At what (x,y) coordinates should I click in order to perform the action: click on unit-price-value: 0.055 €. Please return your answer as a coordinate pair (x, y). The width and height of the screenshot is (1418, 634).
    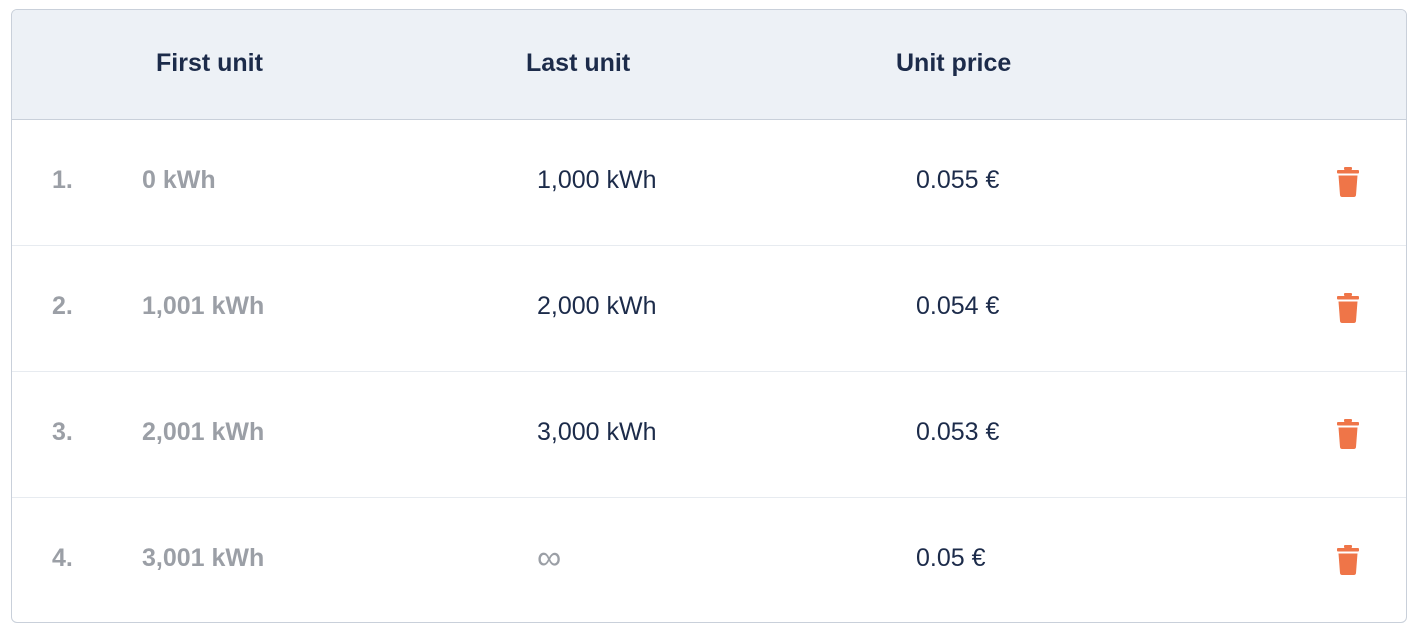
    Looking at the image, I should click on (957, 182).